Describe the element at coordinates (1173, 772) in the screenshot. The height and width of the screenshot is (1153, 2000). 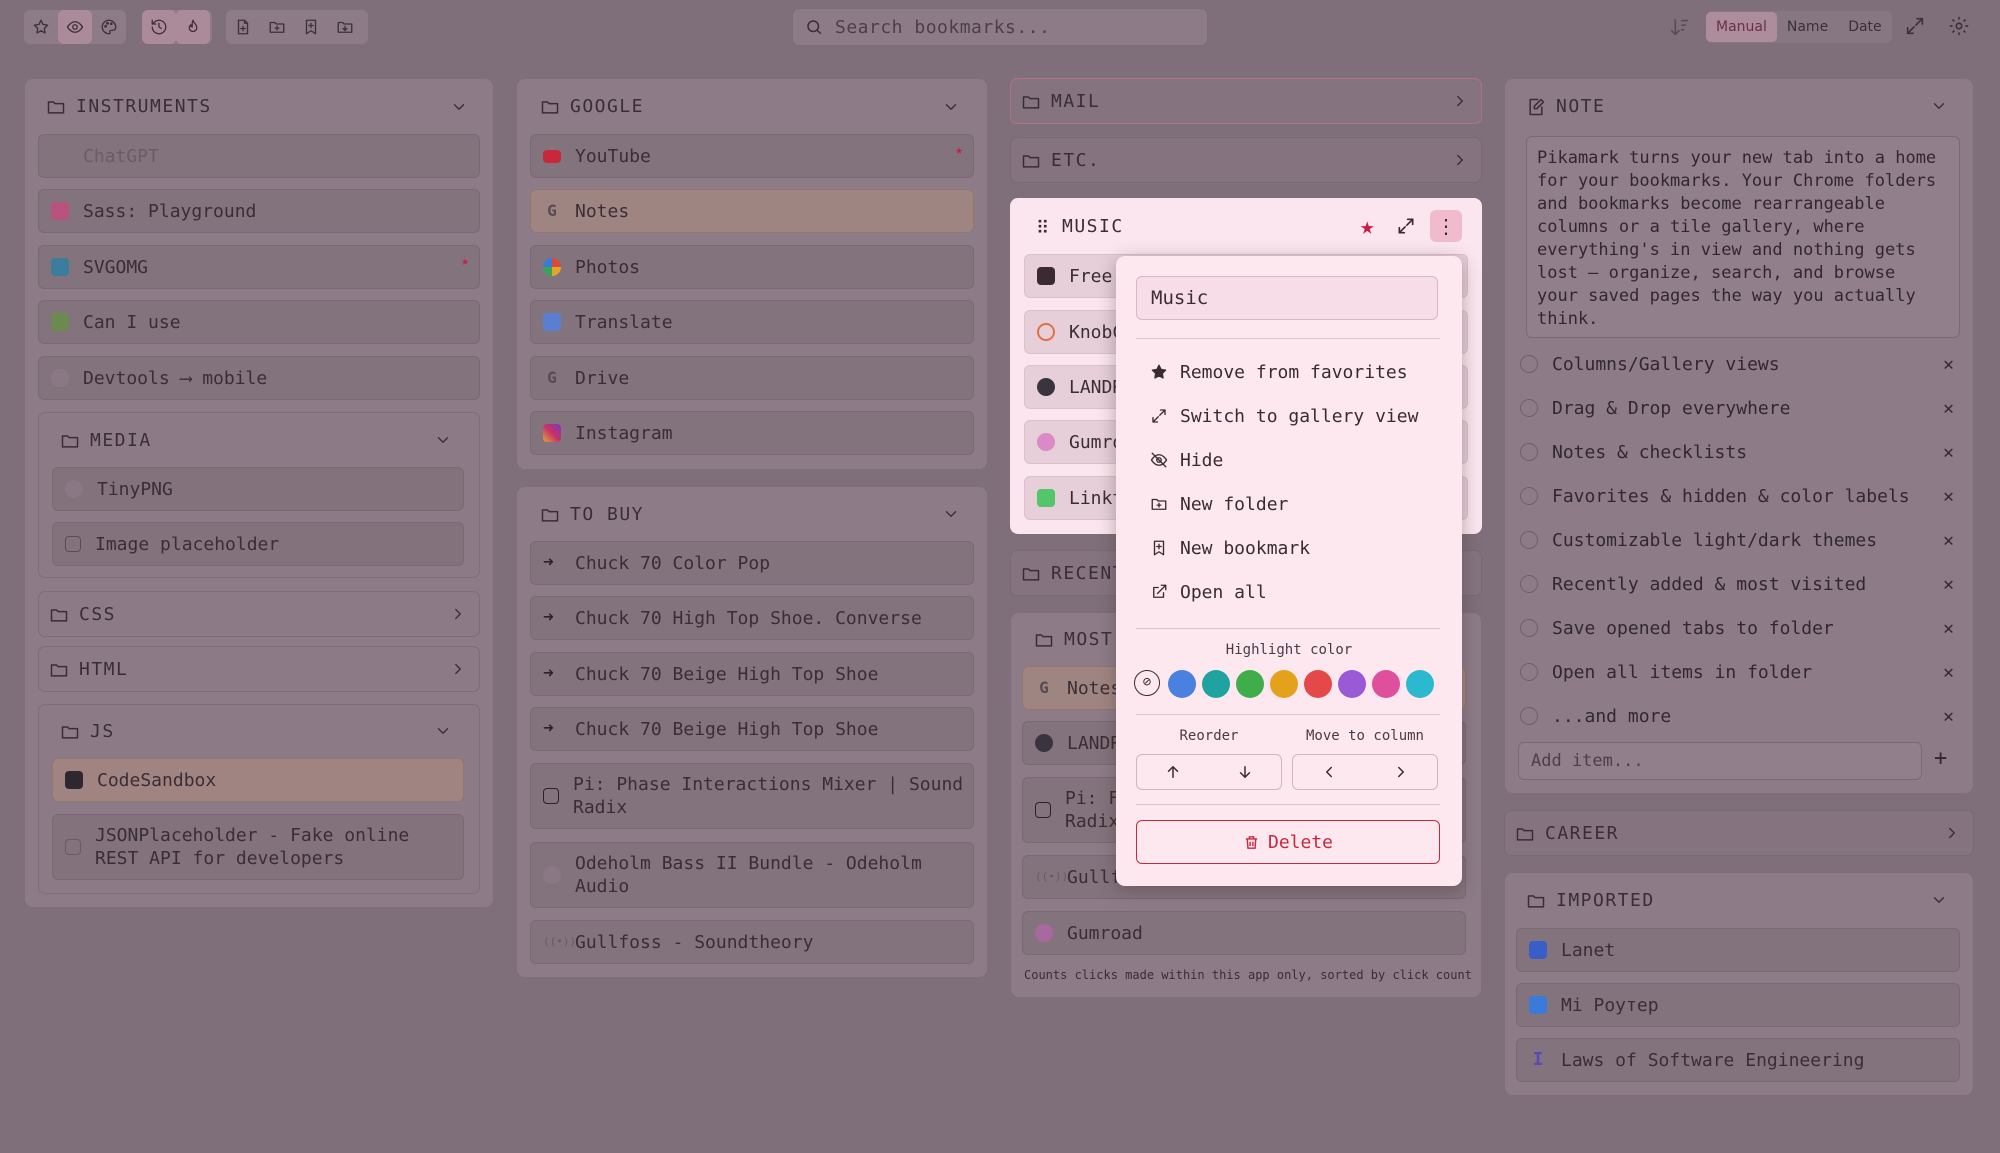
I see `arrow-up-icon` at that location.